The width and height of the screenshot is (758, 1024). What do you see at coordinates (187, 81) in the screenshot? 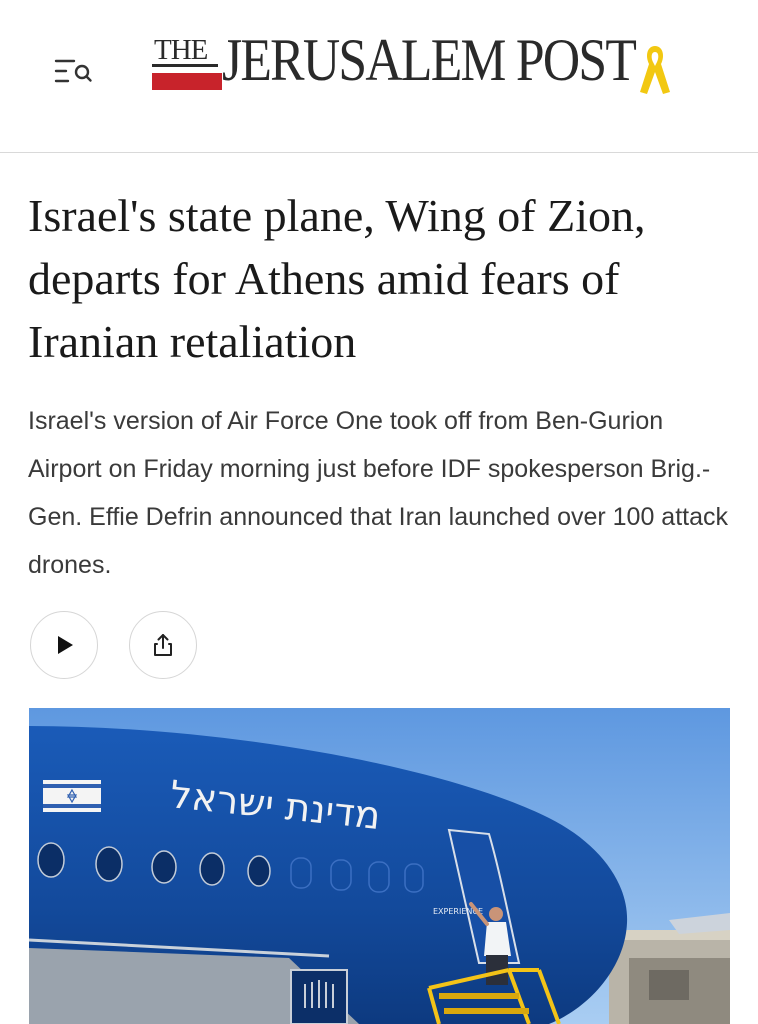
I see `logo-red-bar` at bounding box center [187, 81].